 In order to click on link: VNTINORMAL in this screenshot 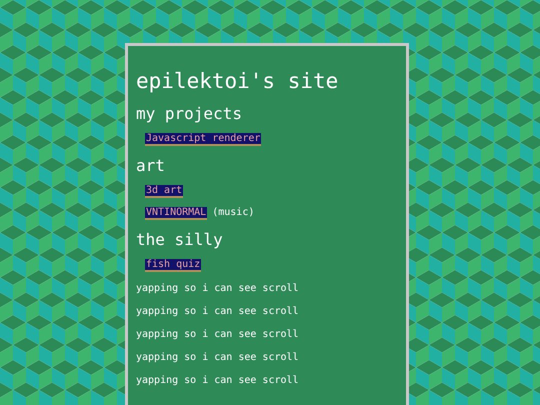, I will do `click(176, 213)`.